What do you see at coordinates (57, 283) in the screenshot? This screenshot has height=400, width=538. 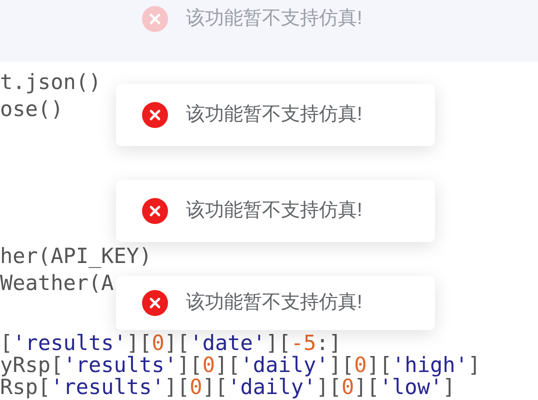 I see `code-line: Weather(A` at bounding box center [57, 283].